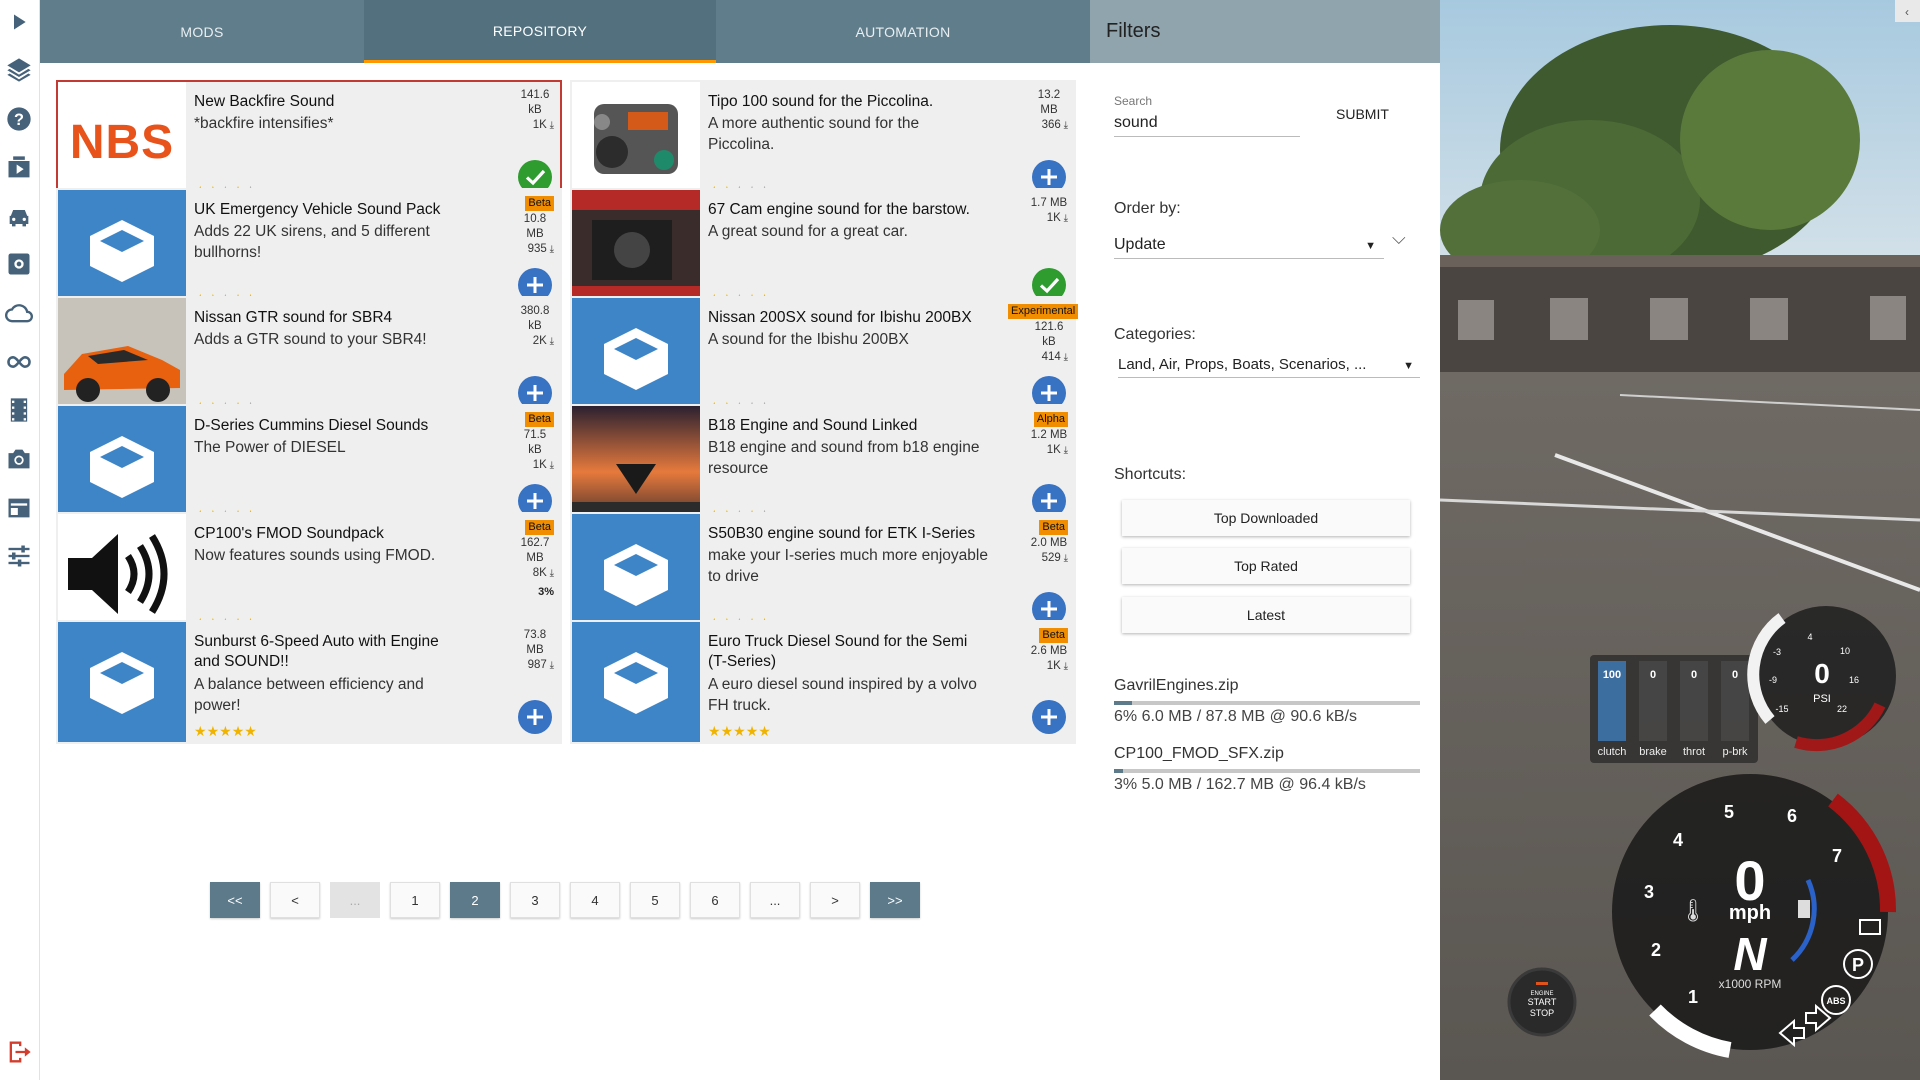  What do you see at coordinates (1781, 709) in the screenshot?
I see `boost-tick-label: -15` at bounding box center [1781, 709].